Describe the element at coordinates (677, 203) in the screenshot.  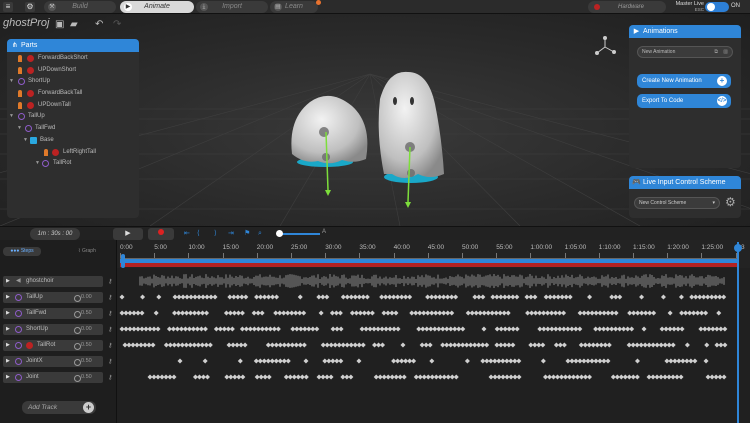
I see `control-scheme-select: New Control Scheme ▾` at that location.